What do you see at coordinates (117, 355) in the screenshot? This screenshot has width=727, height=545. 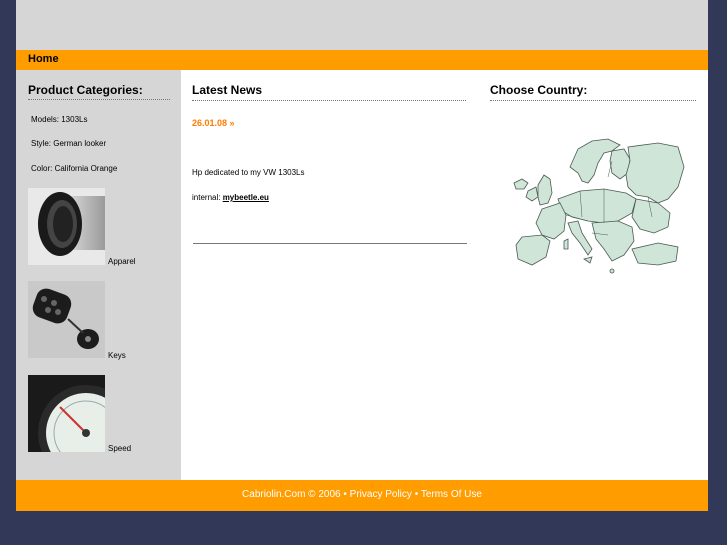 I see `product-label-keys: Keys` at bounding box center [117, 355].